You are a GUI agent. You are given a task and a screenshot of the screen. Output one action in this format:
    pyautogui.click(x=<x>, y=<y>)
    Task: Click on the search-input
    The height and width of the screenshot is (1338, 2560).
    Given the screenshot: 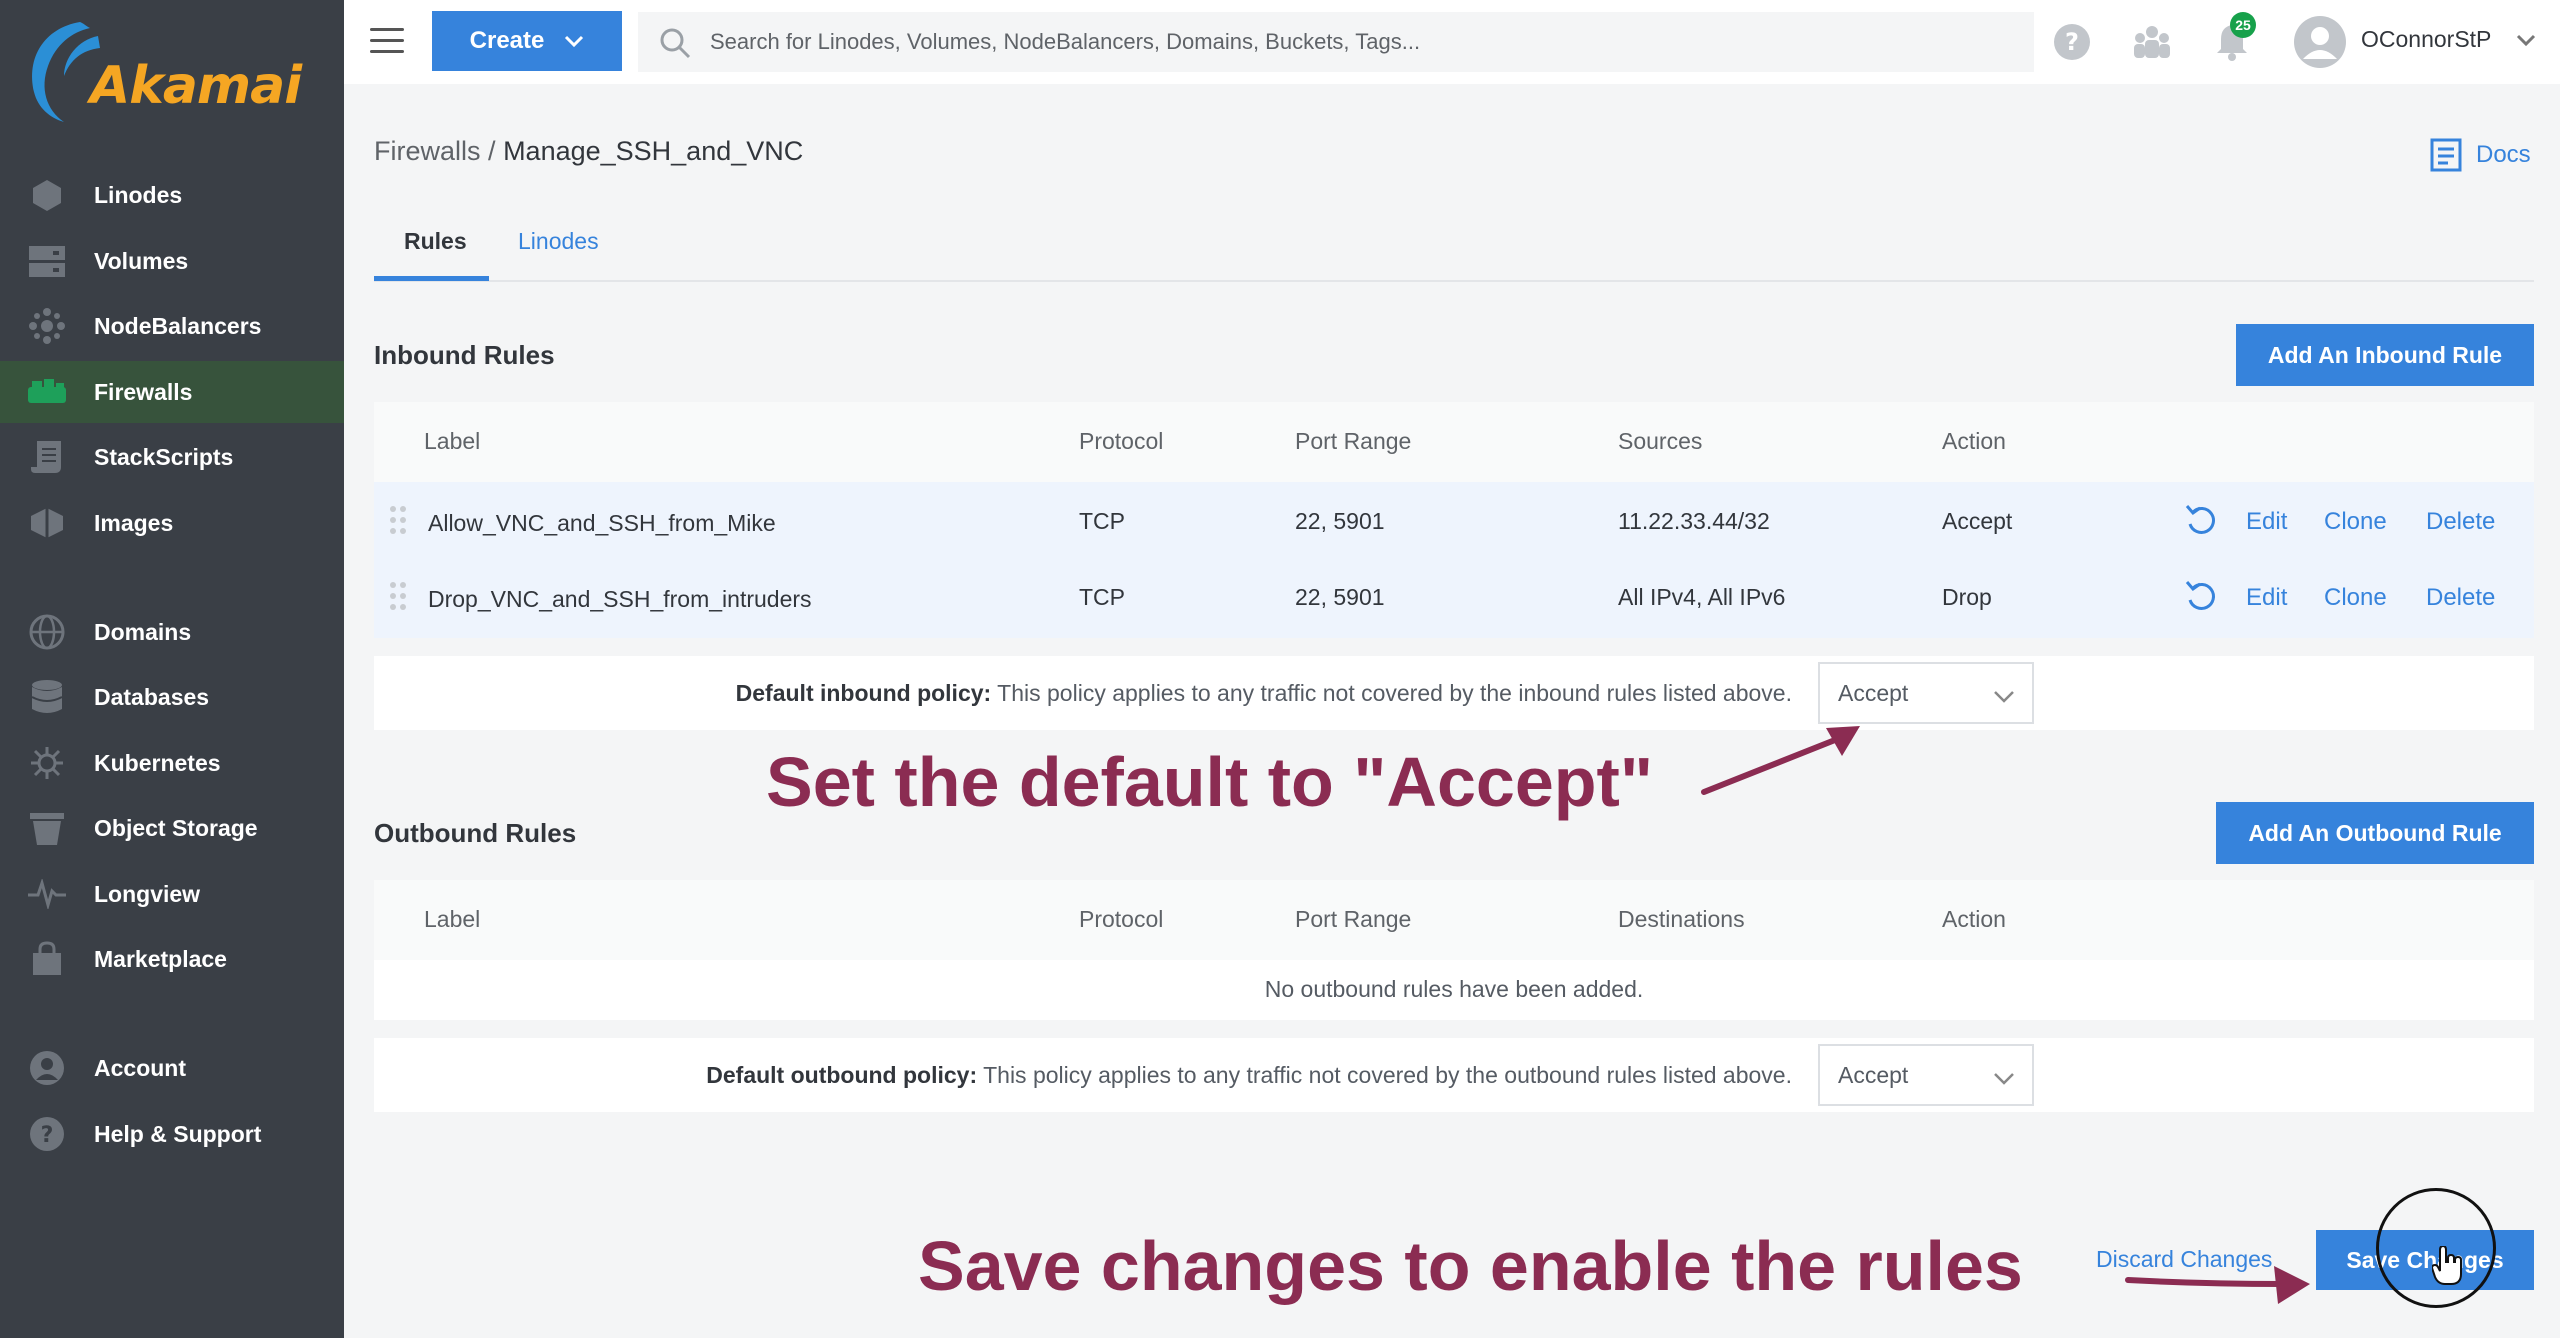 What is the action you would take?
    pyautogui.click(x=1360, y=42)
    